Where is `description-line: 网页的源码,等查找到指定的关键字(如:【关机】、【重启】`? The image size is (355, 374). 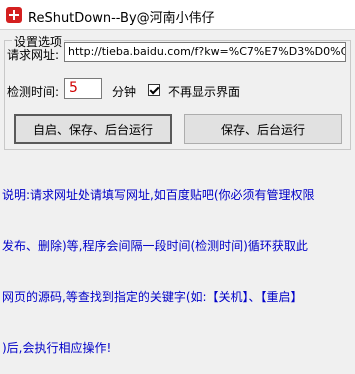 description-line: 网页的源码,等查找到指定的关键字(如:【关机】、【重启】 is located at coordinates (152, 297).